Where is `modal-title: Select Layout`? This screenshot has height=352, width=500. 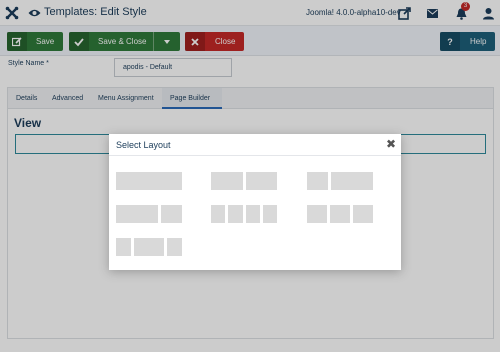 modal-title: Select Layout is located at coordinates (143, 145).